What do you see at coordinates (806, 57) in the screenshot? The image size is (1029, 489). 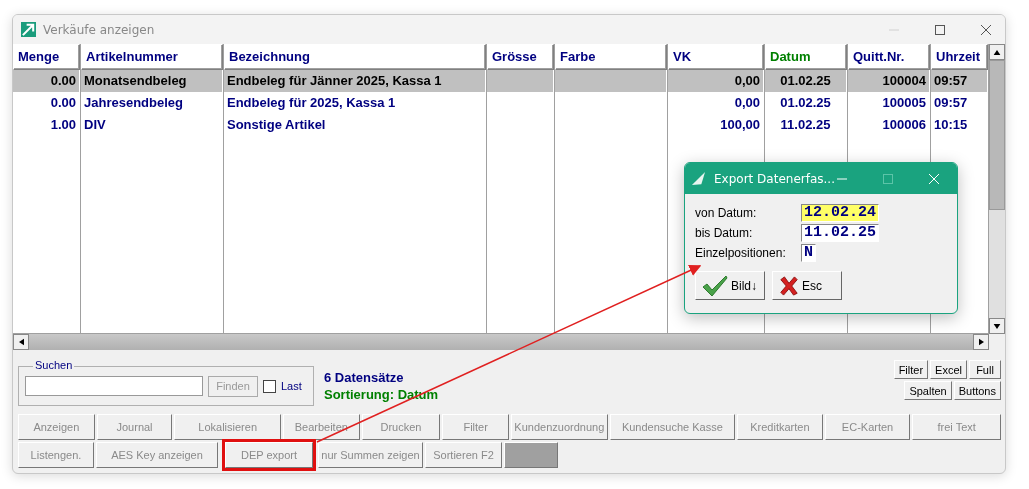 I see `column-header: Datum` at bounding box center [806, 57].